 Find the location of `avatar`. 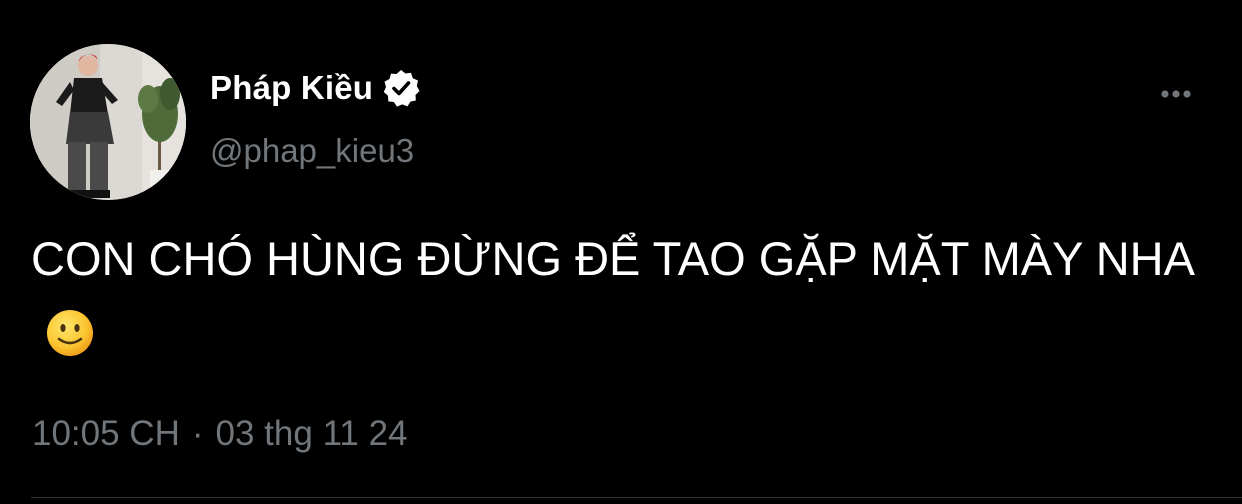

avatar is located at coordinates (108, 122).